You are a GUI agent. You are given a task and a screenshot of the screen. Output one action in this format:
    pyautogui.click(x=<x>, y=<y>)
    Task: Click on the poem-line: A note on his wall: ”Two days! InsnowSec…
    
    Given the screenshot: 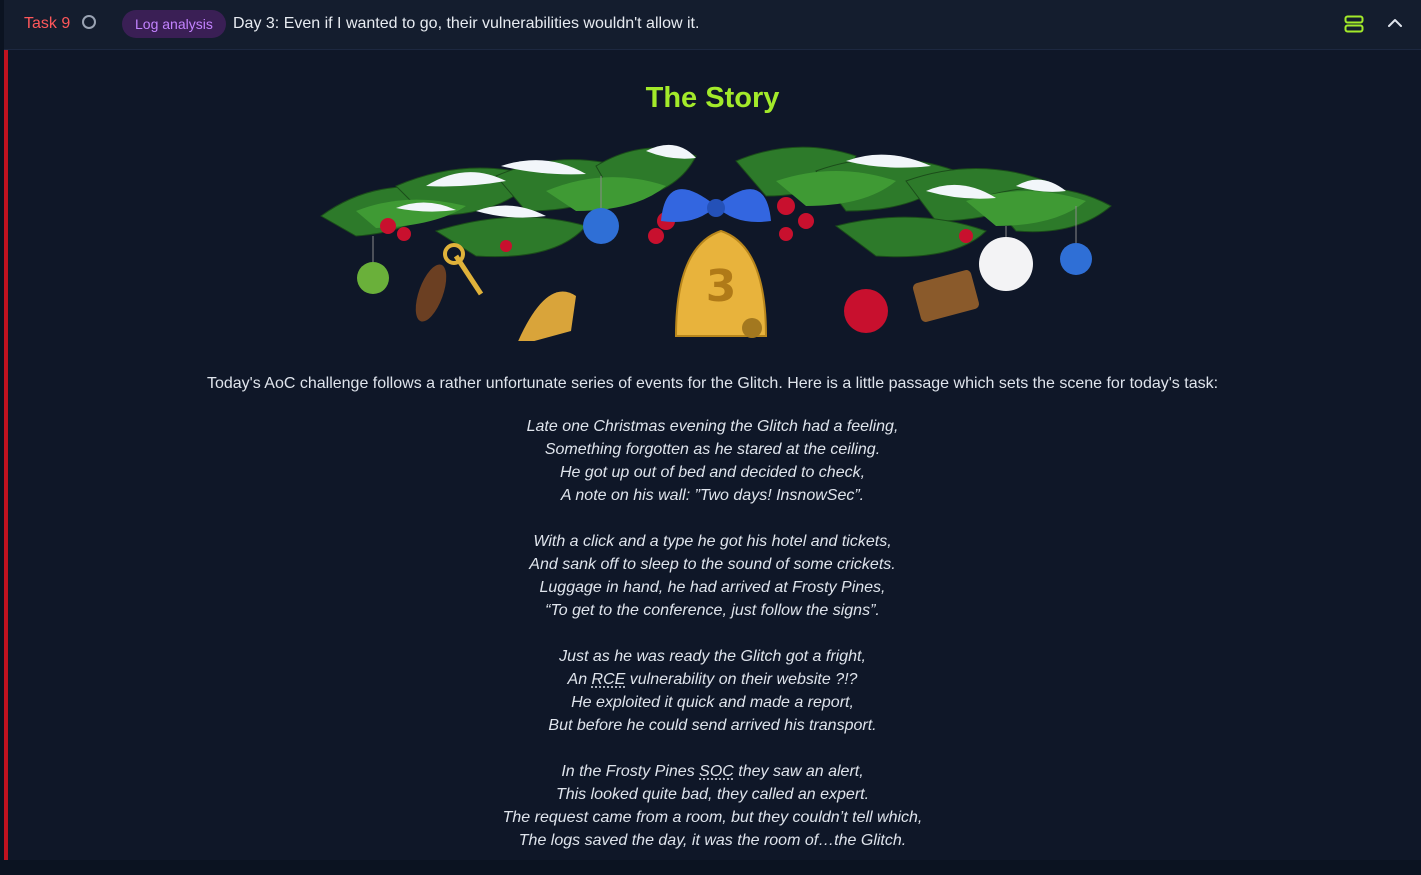 What is the action you would take?
    pyautogui.click(x=712, y=495)
    